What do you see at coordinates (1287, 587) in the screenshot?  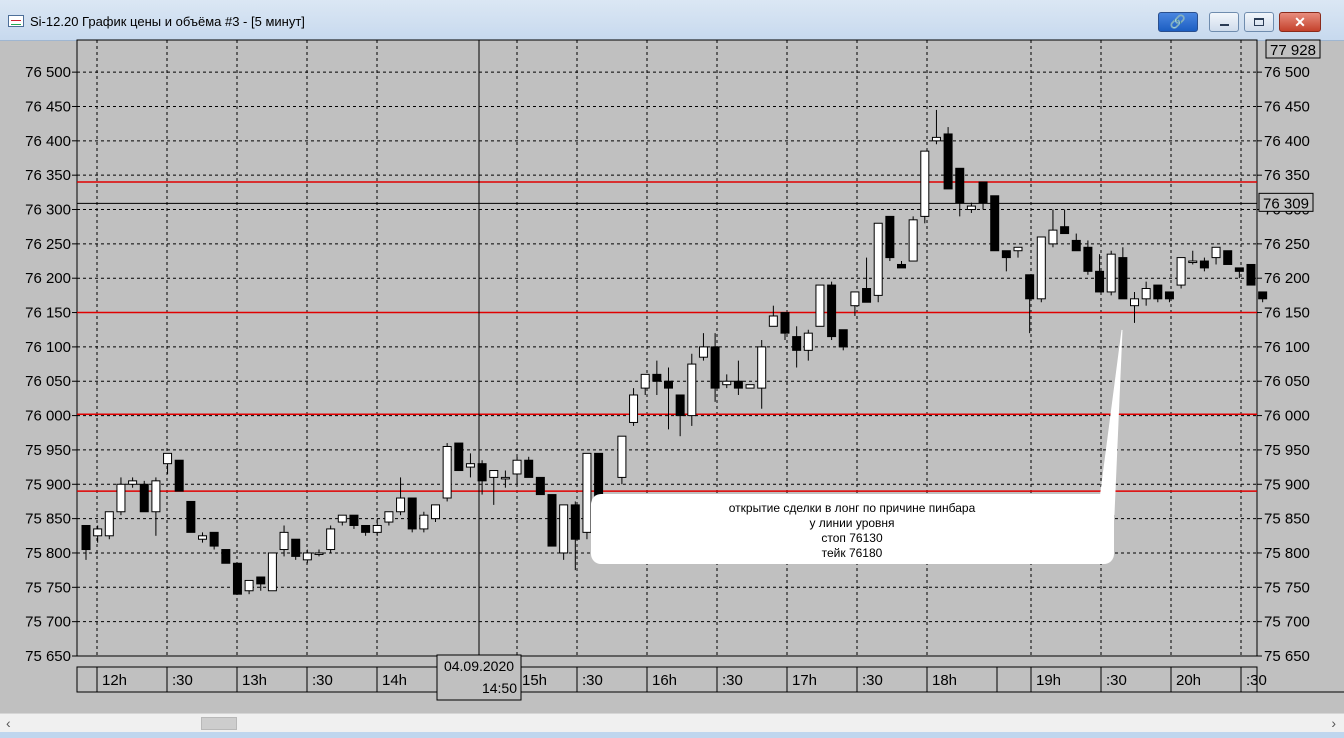 I see `y-tick-label-right: 75 750` at bounding box center [1287, 587].